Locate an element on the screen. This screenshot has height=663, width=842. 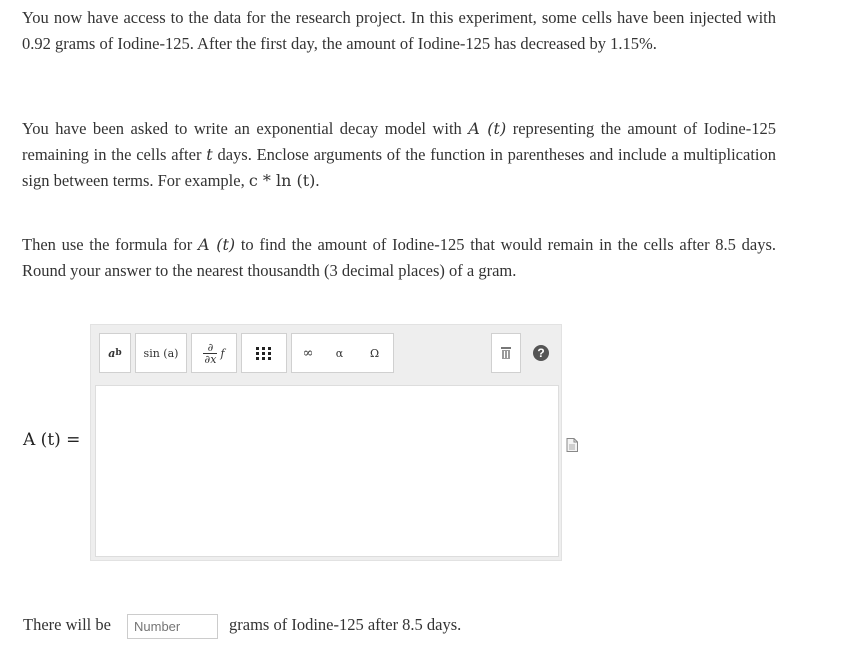
answer-suffix: grams of Iodine-125 after 8.5 days. is located at coordinates (345, 624).